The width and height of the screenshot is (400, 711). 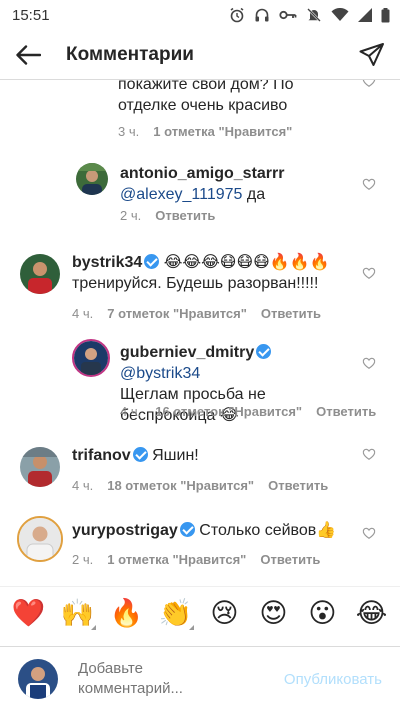 I want to click on paper-plane-icon, so click(x=371, y=54).